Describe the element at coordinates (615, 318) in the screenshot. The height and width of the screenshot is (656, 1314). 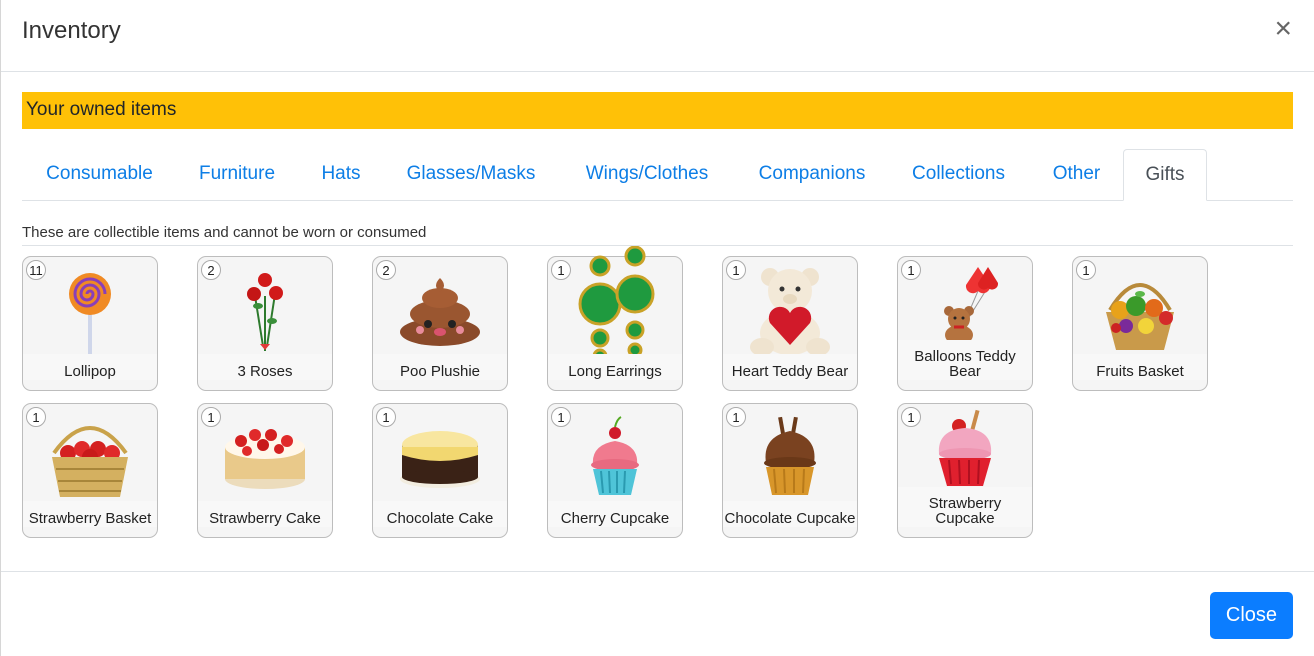
I see `item-card-long-earrings: 1 Long Earrings` at that location.